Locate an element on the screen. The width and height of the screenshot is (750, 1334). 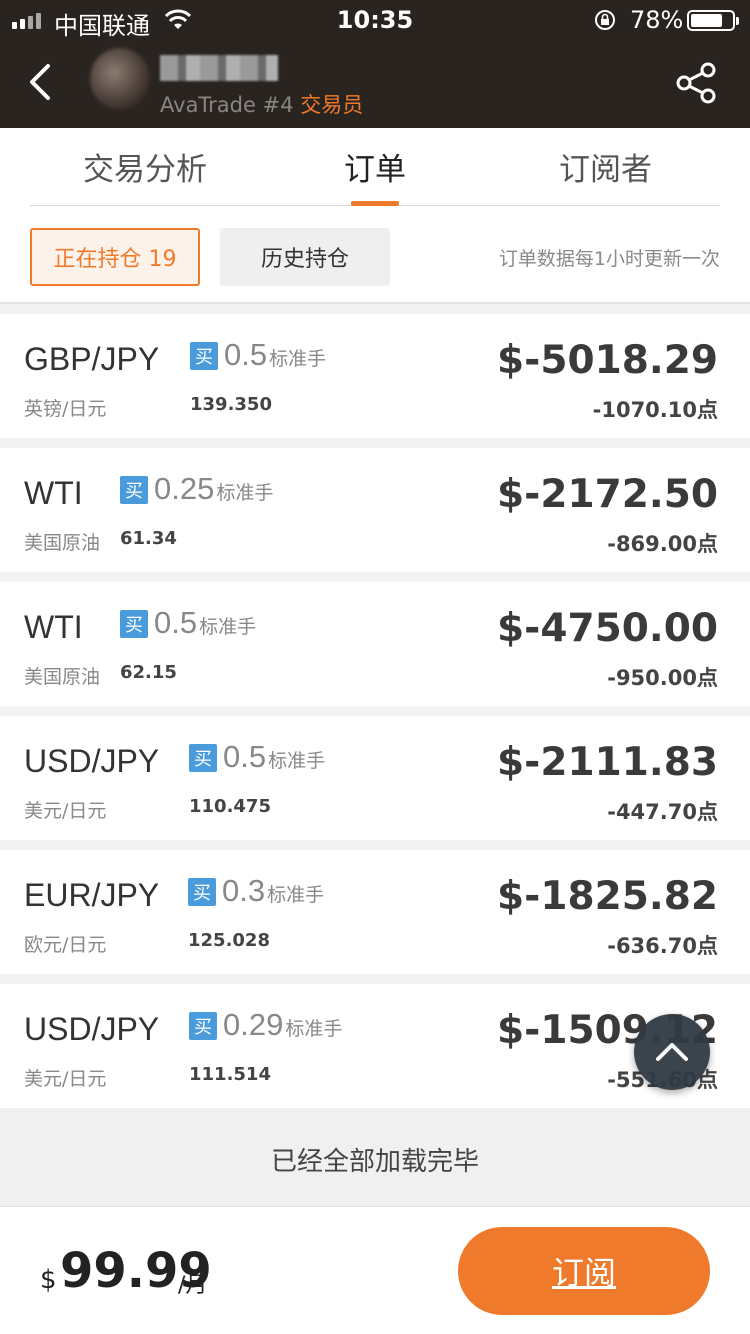
order-points: -950.00点 is located at coordinates (662, 678).